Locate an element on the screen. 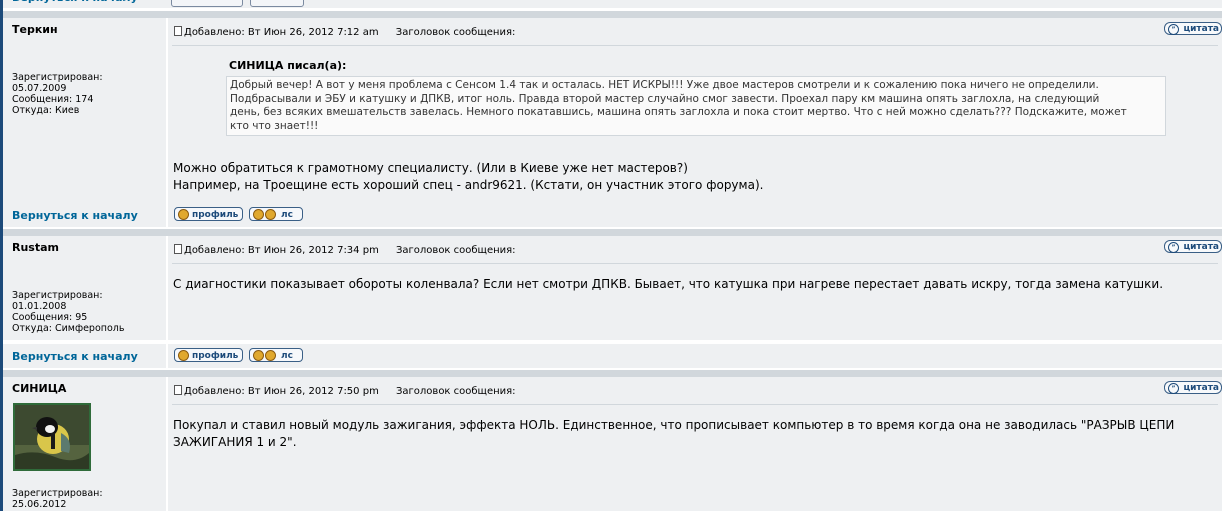  registered-date: 25.06.2012 is located at coordinates (39, 504).